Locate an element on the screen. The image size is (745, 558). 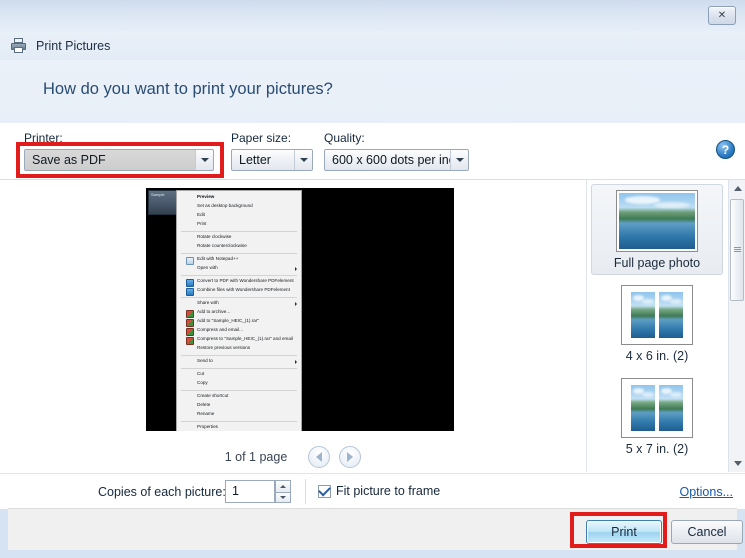
printer-icon is located at coordinates (18, 45).